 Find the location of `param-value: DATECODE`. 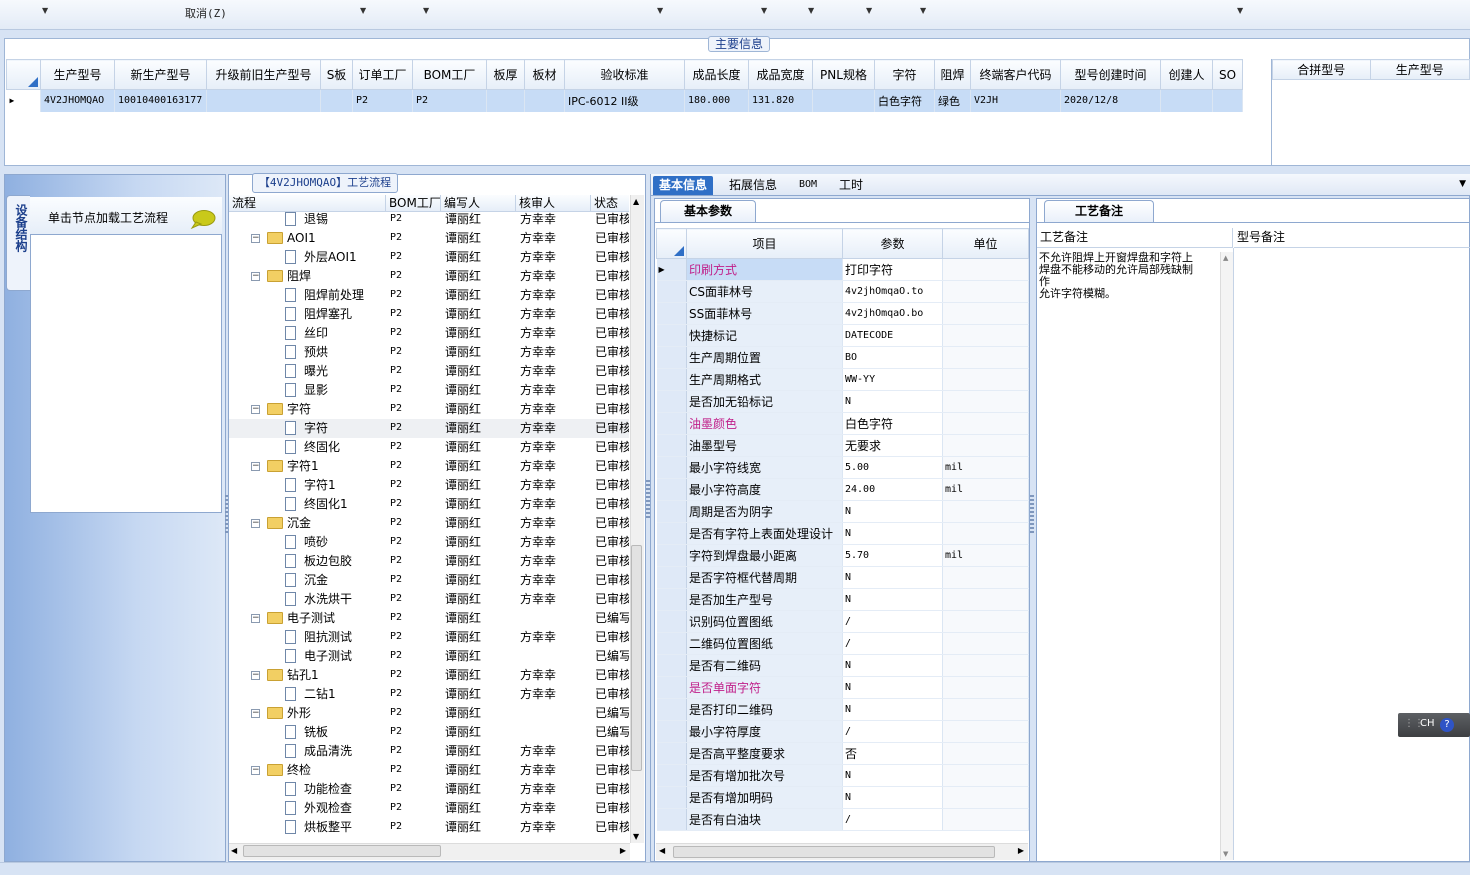

param-value: DATECODE is located at coordinates (892, 335).